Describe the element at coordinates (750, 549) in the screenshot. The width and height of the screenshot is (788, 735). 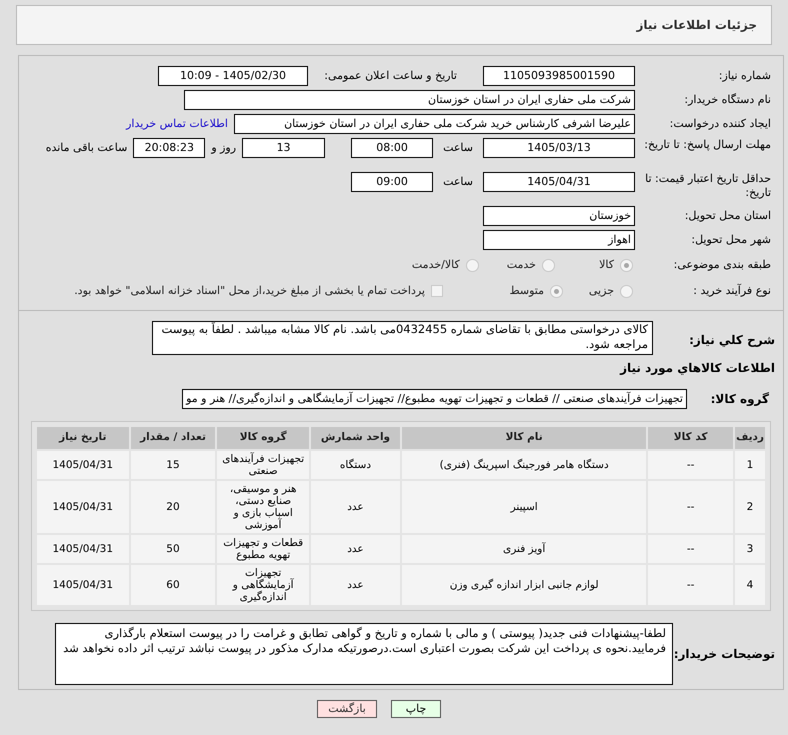
I see `table-cell: 3` at that location.